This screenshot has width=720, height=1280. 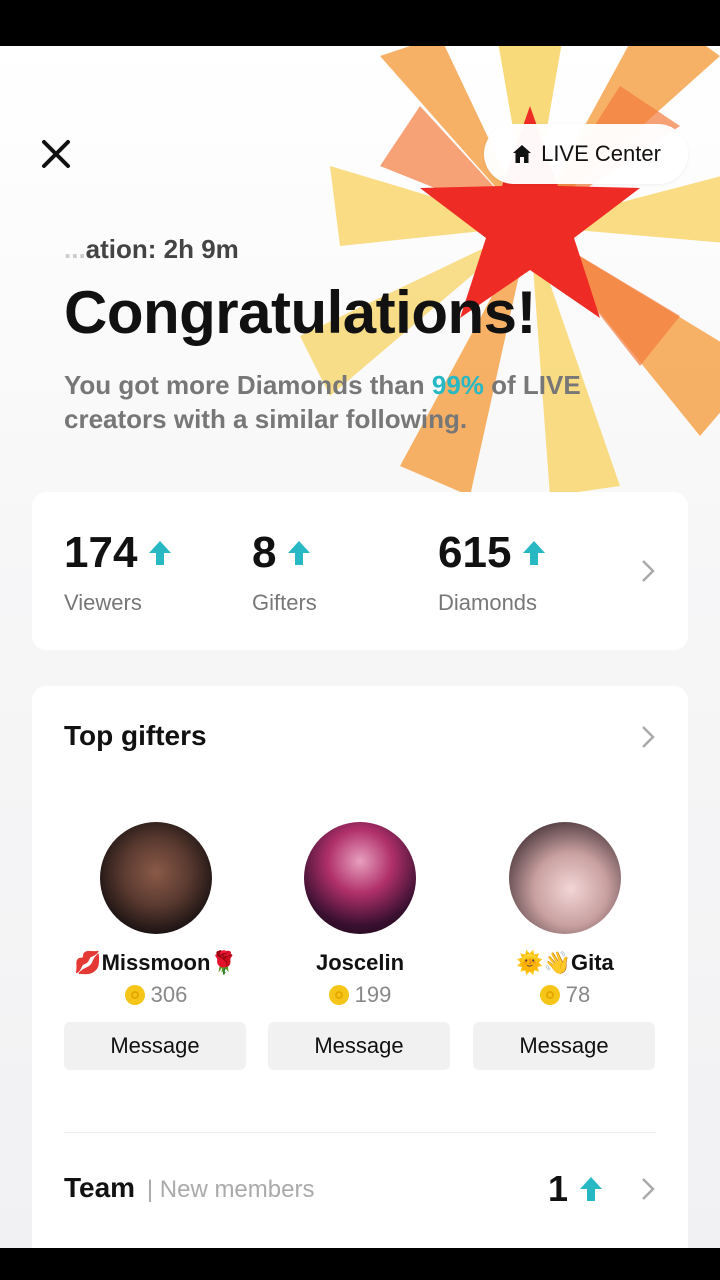 What do you see at coordinates (360, 1132) in the screenshot?
I see `divider` at bounding box center [360, 1132].